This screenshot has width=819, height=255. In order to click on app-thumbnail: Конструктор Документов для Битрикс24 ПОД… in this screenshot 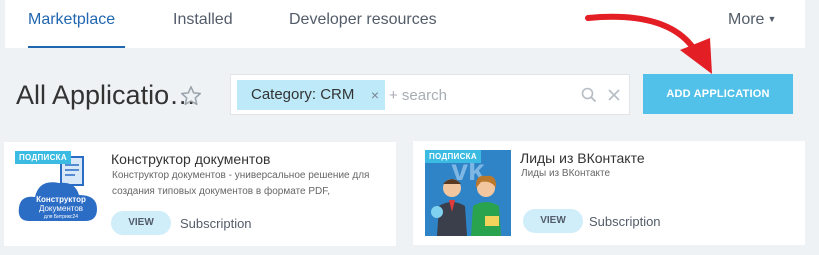, I will do `click(58, 194)`.